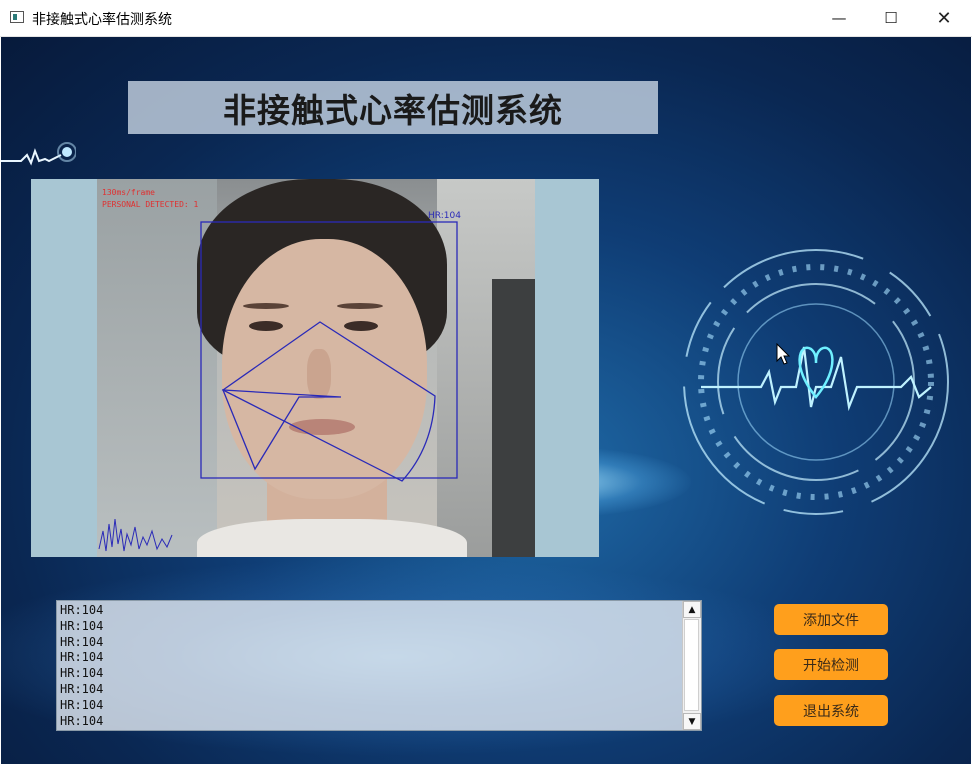 The width and height of the screenshot is (972, 765). I want to click on window-title: 非接触式心率估测系统, so click(102, 20).